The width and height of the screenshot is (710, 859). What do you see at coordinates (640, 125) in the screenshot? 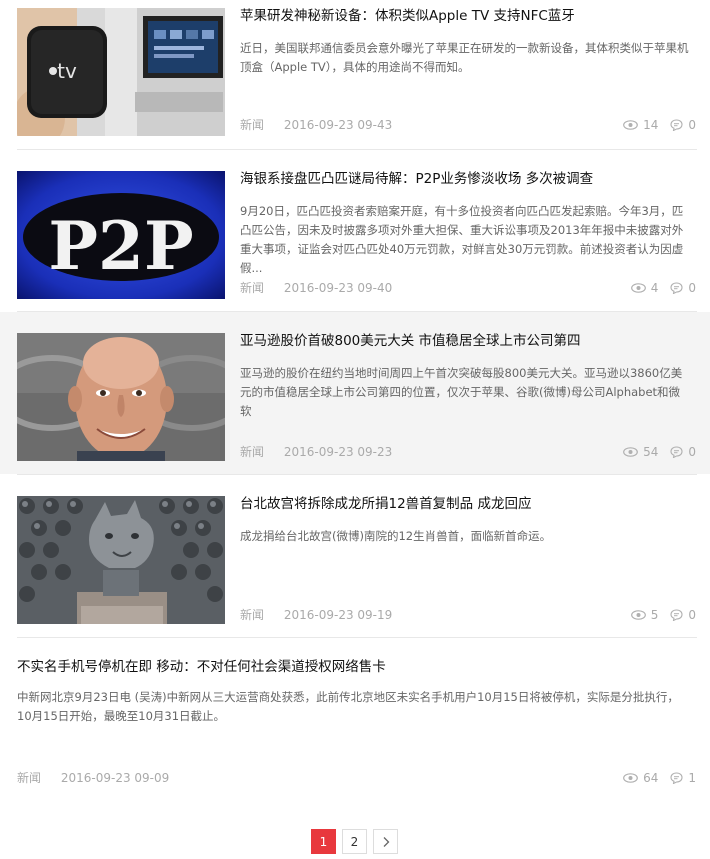
I see `view-count: 14` at bounding box center [640, 125].